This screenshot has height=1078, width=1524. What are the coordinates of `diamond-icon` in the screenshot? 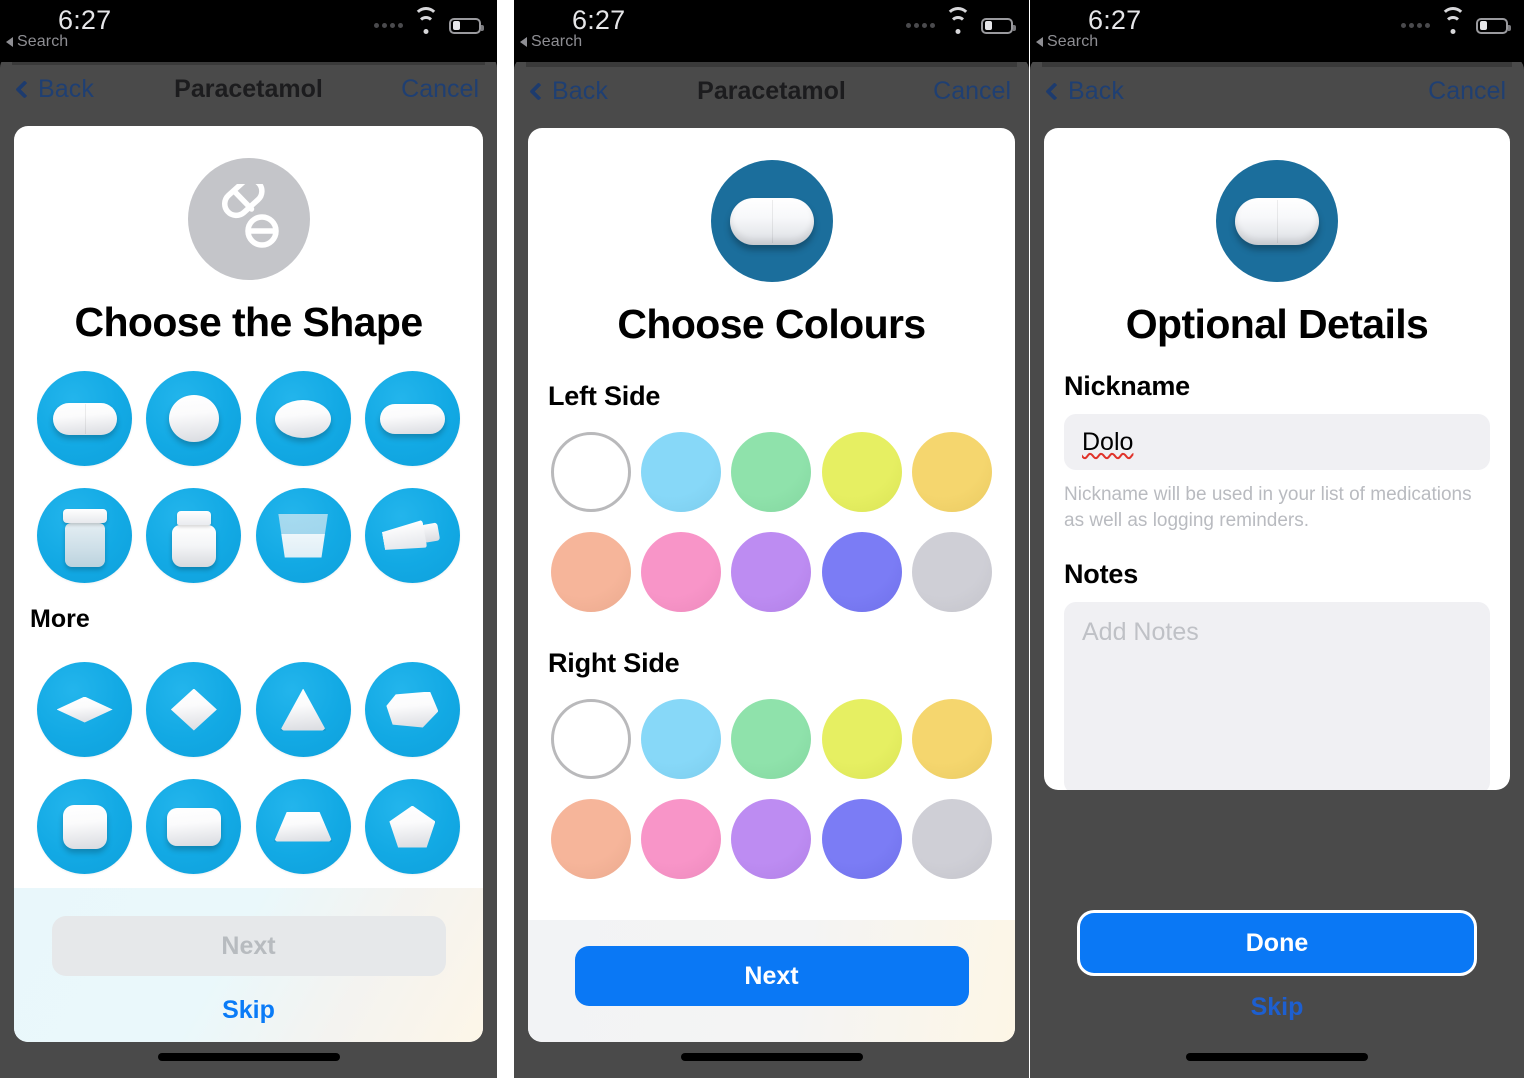 It's located at (193, 709).